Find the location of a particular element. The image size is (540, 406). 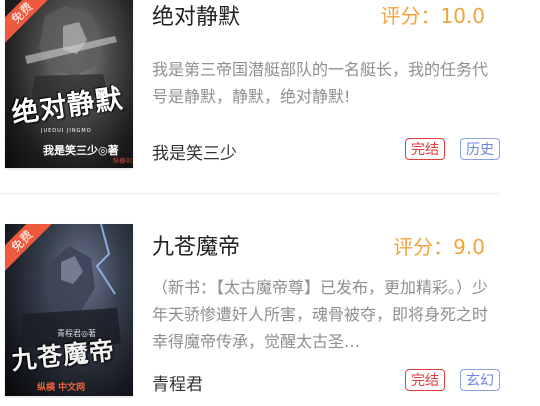

book-title: 绝对静默 is located at coordinates (196, 15).